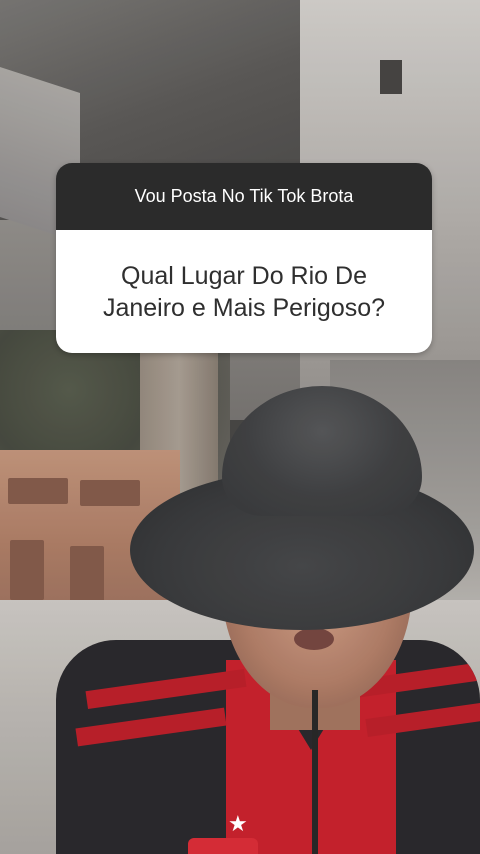 This screenshot has height=854, width=480. What do you see at coordinates (238, 824) in the screenshot?
I see `star-icon: ★` at bounding box center [238, 824].